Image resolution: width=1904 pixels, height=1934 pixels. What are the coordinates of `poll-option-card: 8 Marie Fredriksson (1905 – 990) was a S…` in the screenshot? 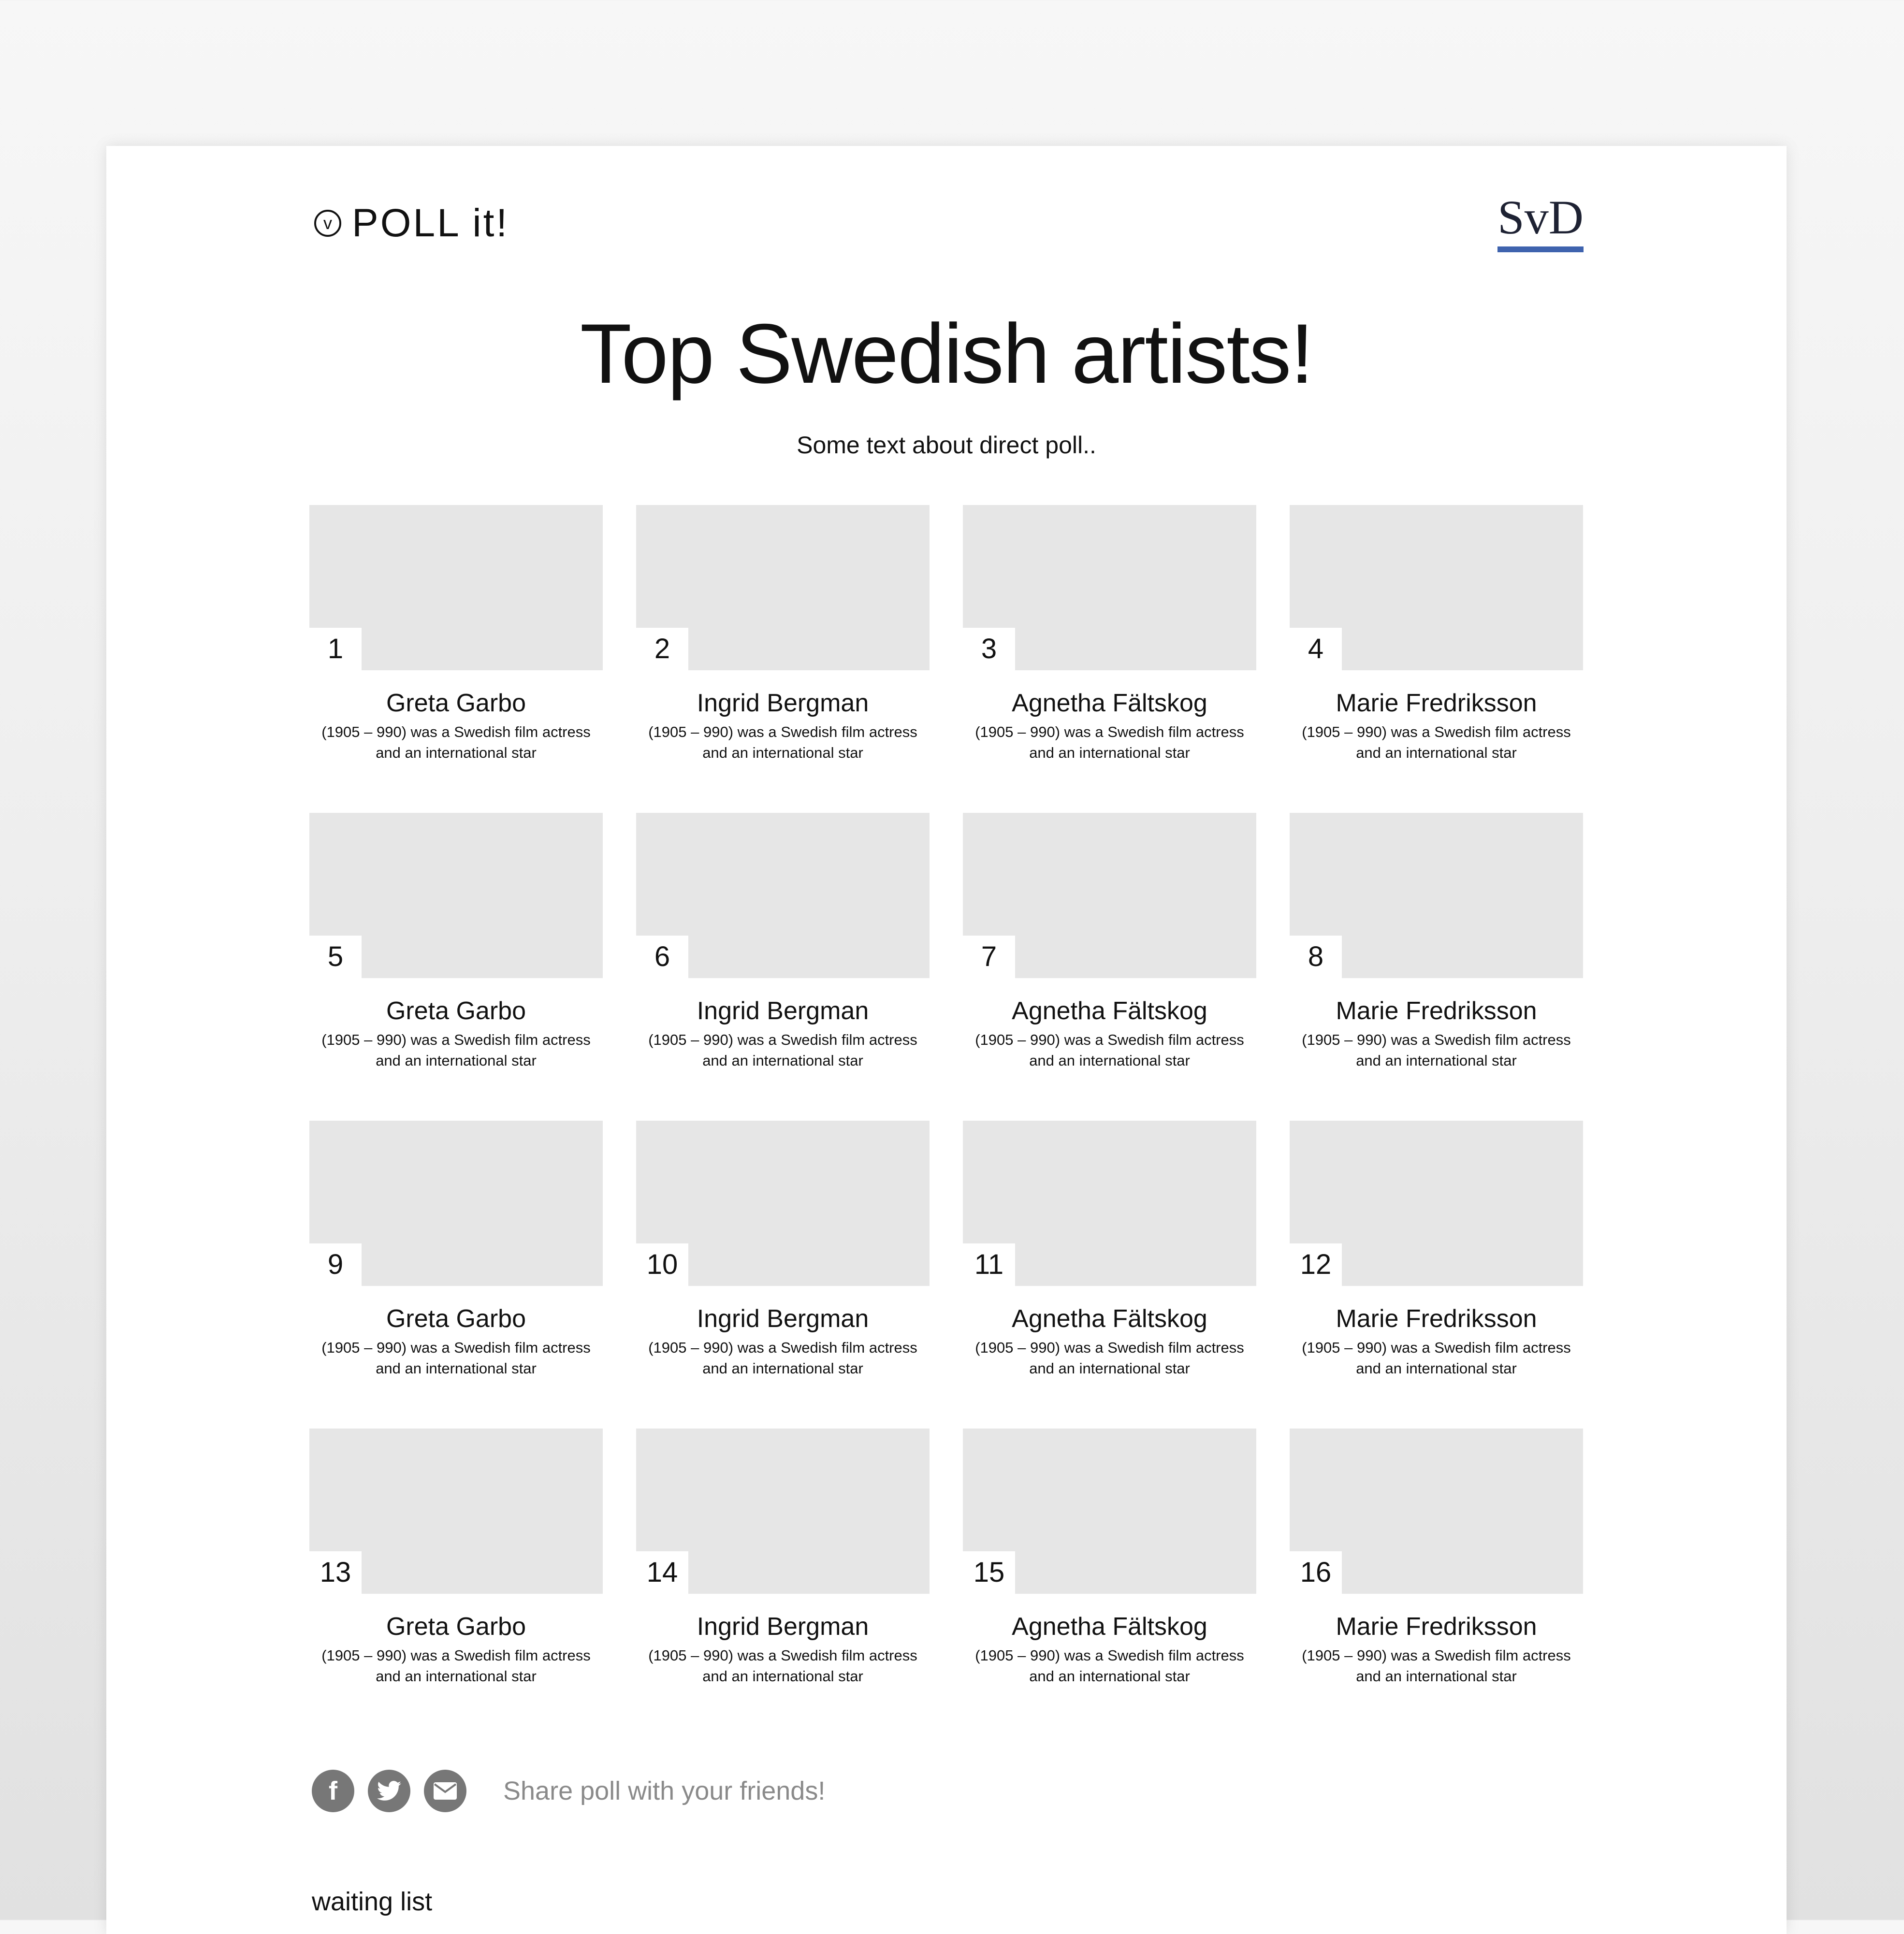 It's located at (1436, 967).